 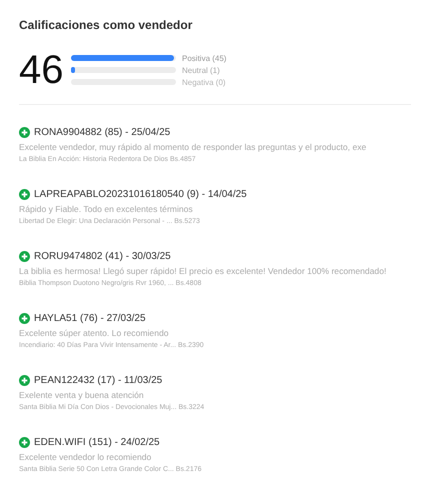 What do you see at coordinates (140, 194) in the screenshot?
I see `rating-header: LAPREAPABLO20231016180540 (9) - 14/04/25` at bounding box center [140, 194].